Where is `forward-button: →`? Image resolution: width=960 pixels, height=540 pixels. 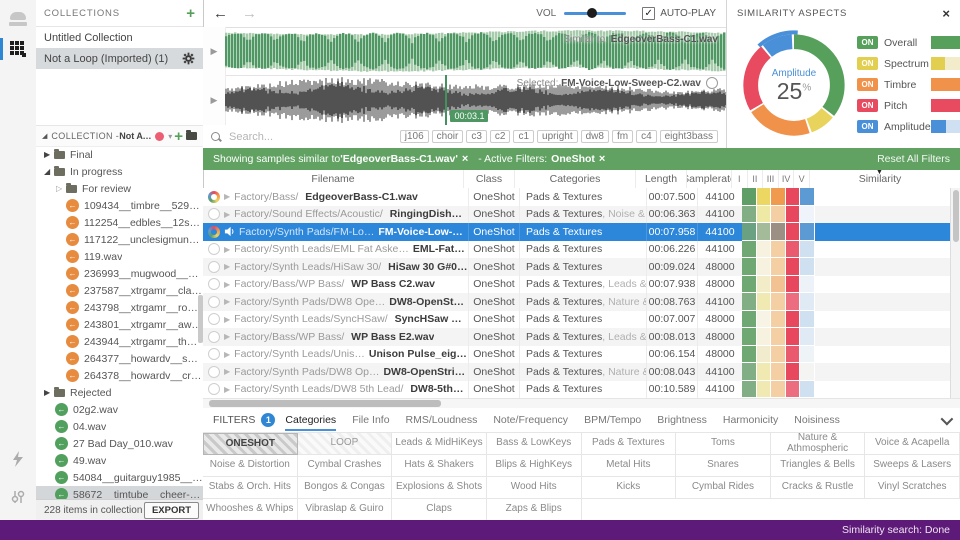
forward-button: → is located at coordinates (249, 13).